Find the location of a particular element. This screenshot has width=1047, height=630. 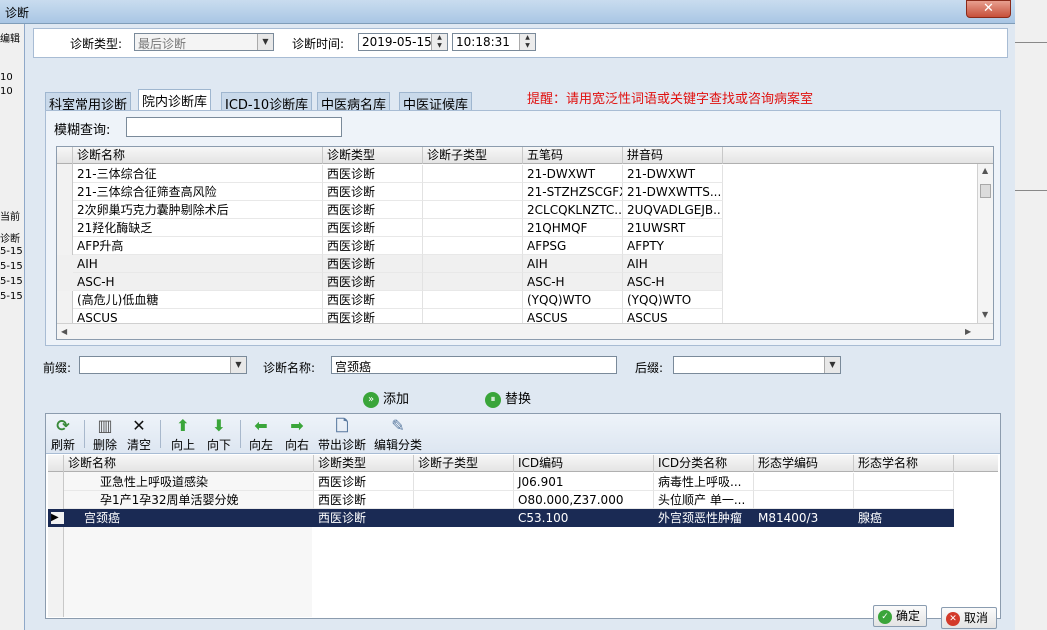

table-row: 宫颈癌 西医诊断 C53.100 外宫颈恶性肿瘤 M81400/3 腺癌 ▶ is located at coordinates (501, 518).